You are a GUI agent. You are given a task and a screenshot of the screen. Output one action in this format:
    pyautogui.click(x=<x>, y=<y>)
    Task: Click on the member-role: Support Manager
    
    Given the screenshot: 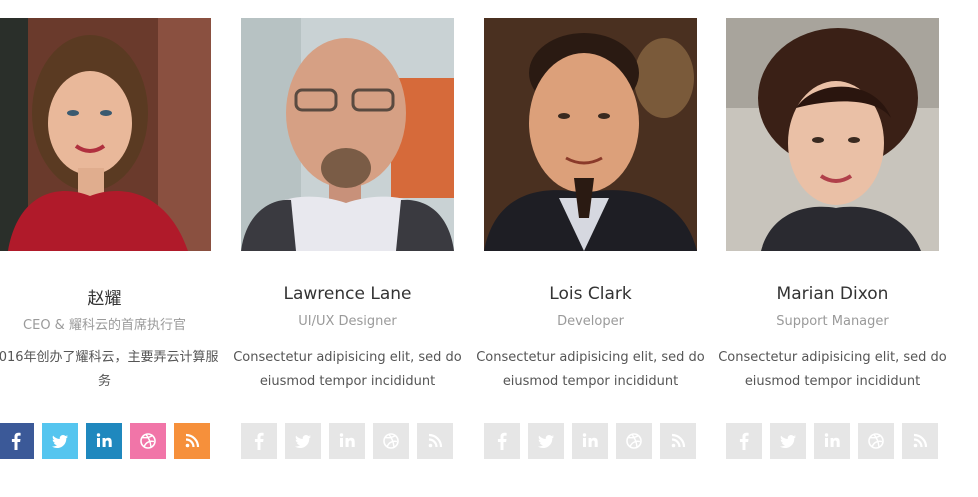 What is the action you would take?
    pyautogui.click(x=832, y=321)
    